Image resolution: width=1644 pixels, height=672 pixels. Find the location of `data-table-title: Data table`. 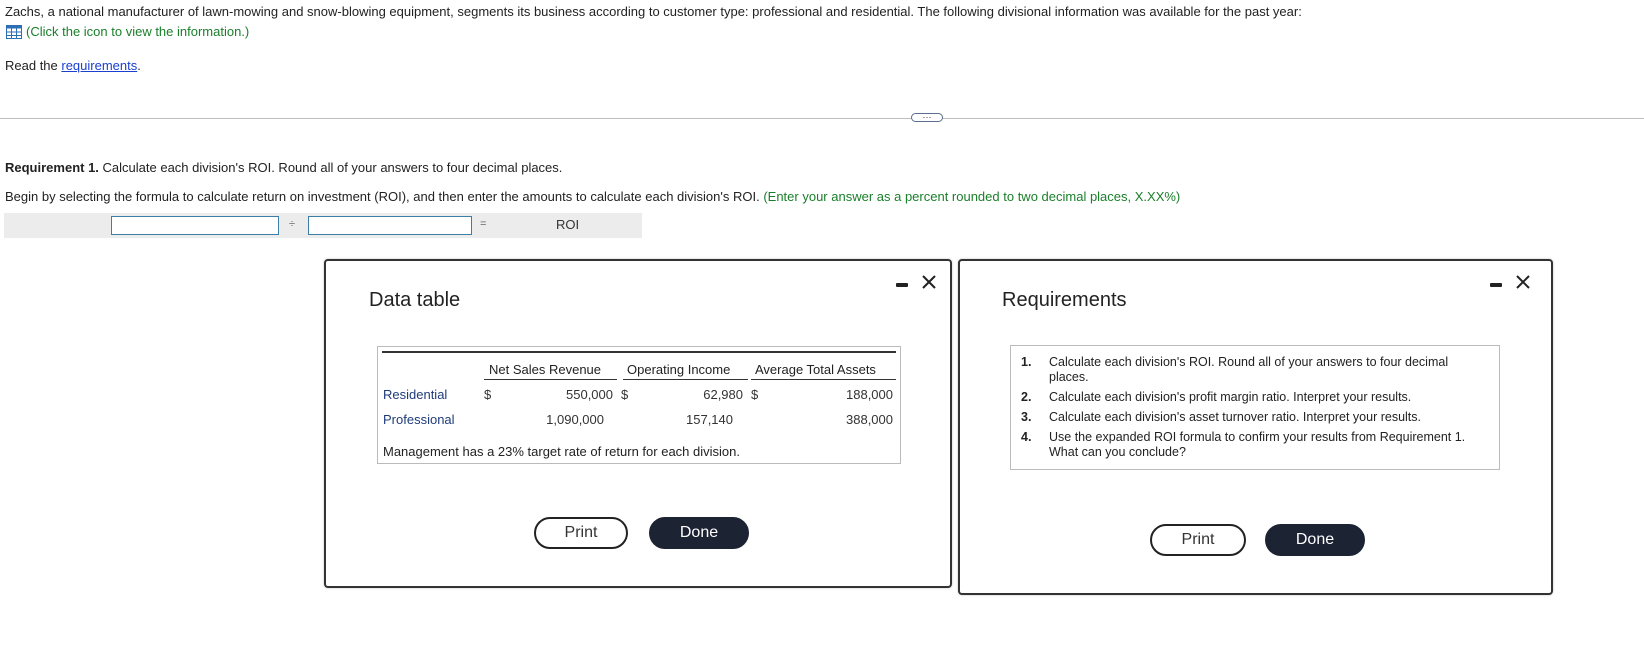

data-table-title: Data table is located at coordinates (415, 300).